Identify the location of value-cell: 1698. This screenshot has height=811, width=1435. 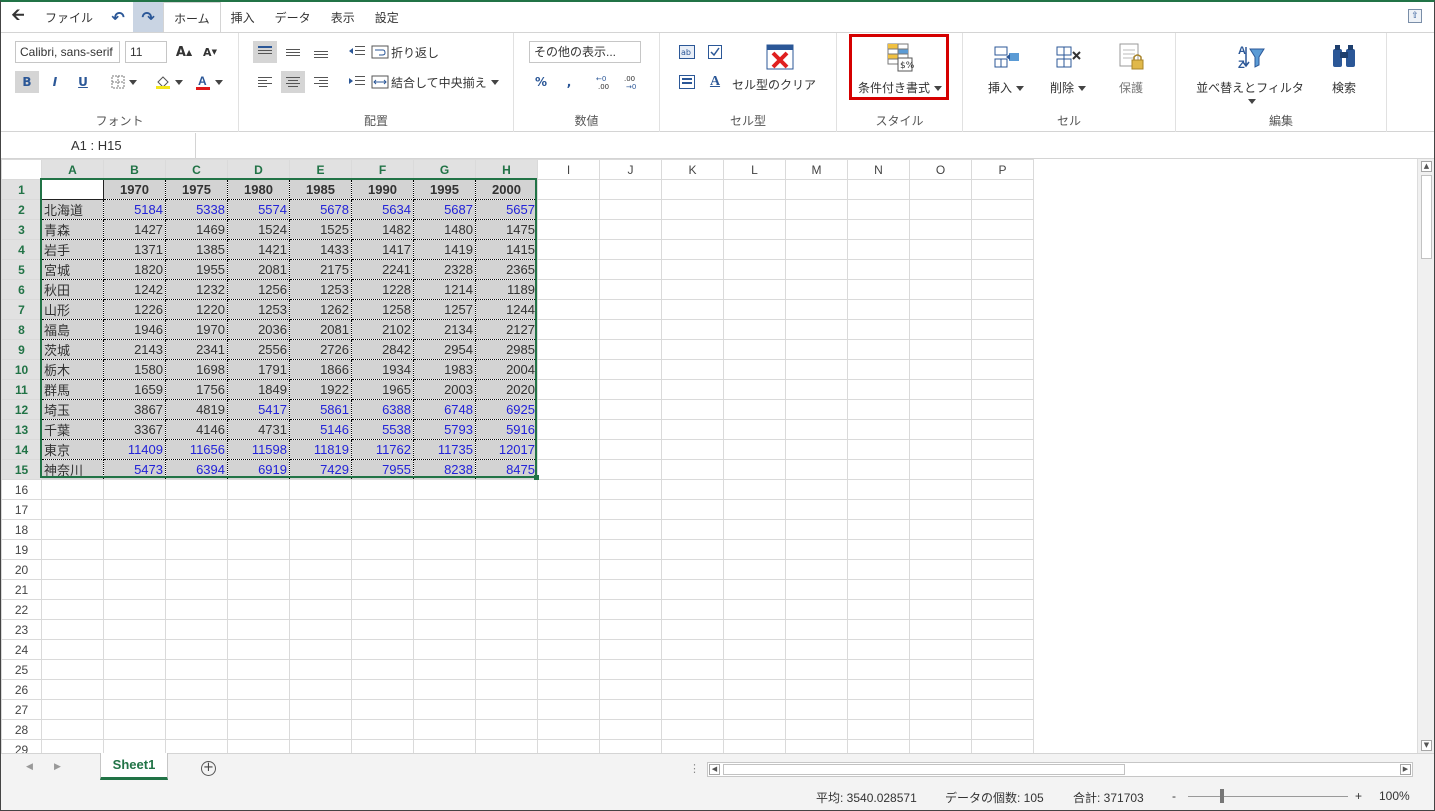
(196, 369).